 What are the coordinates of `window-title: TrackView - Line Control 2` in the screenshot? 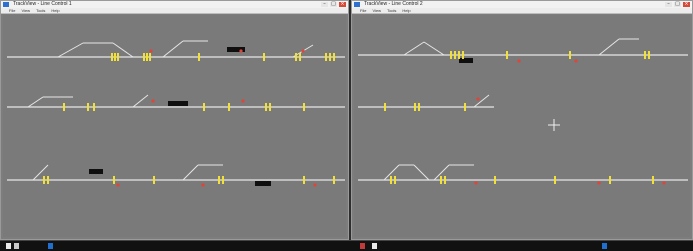 It's located at (393, 4).